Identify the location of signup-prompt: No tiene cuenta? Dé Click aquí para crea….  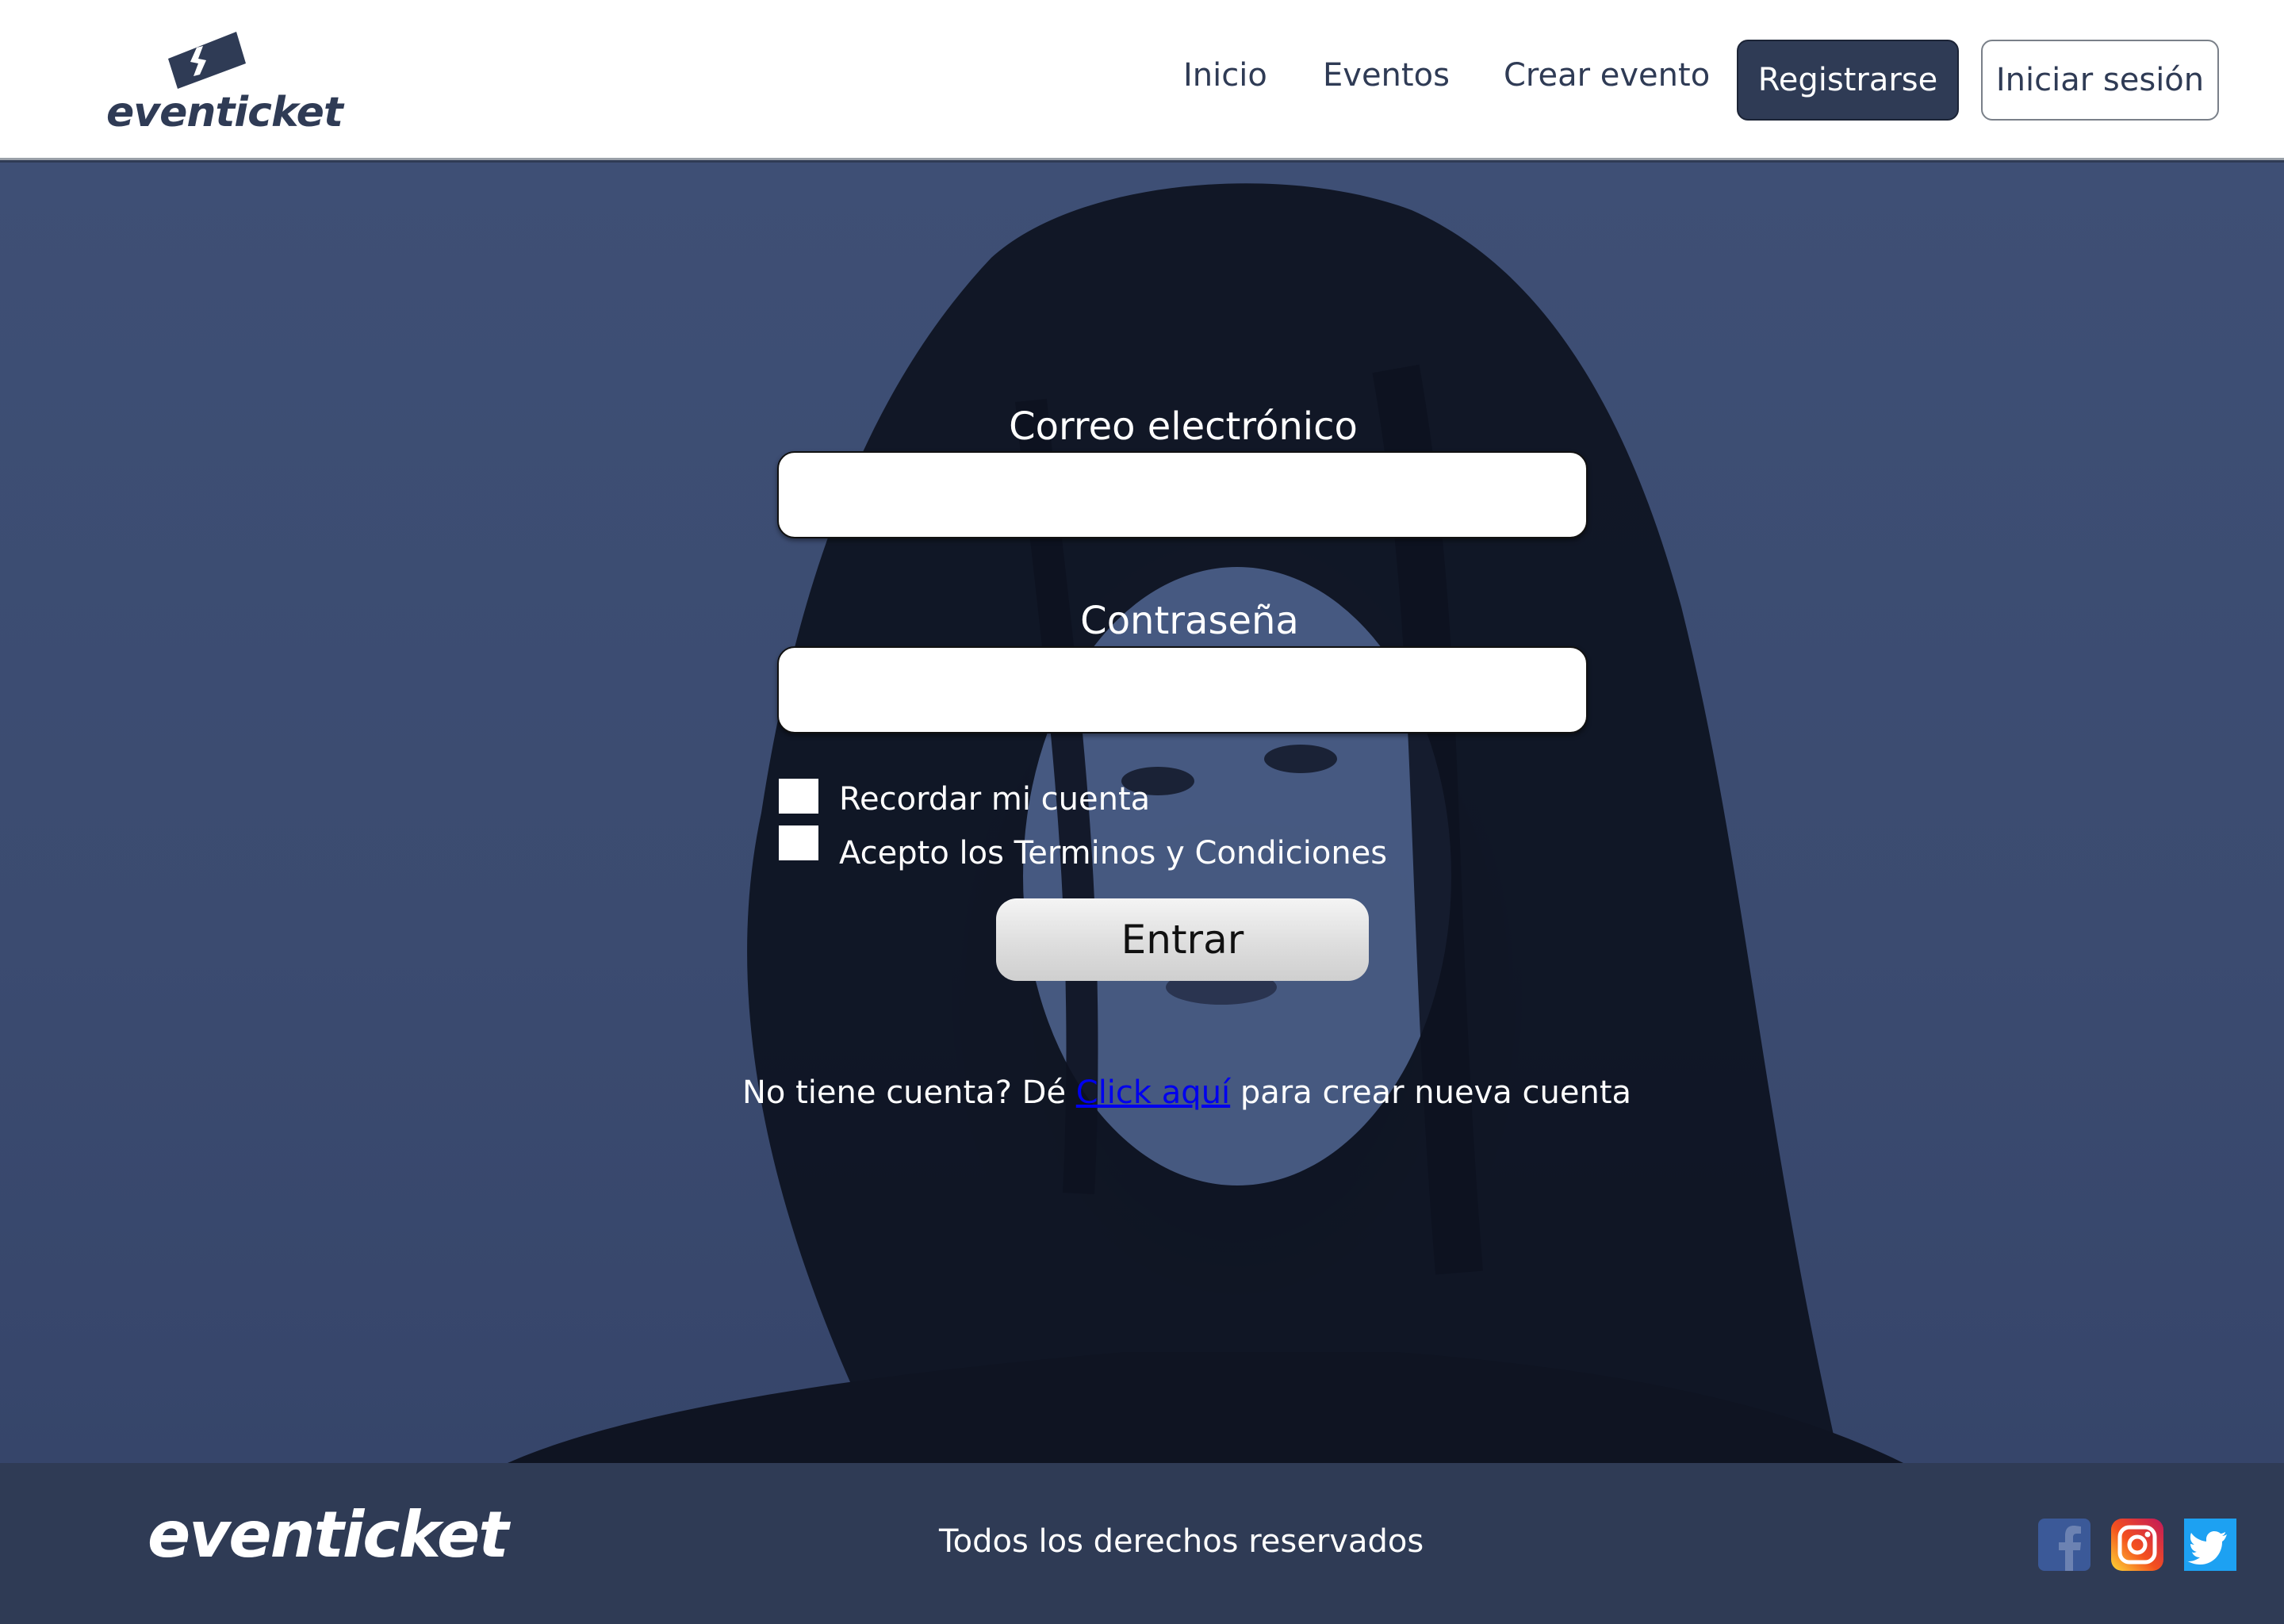
(1186, 1092).